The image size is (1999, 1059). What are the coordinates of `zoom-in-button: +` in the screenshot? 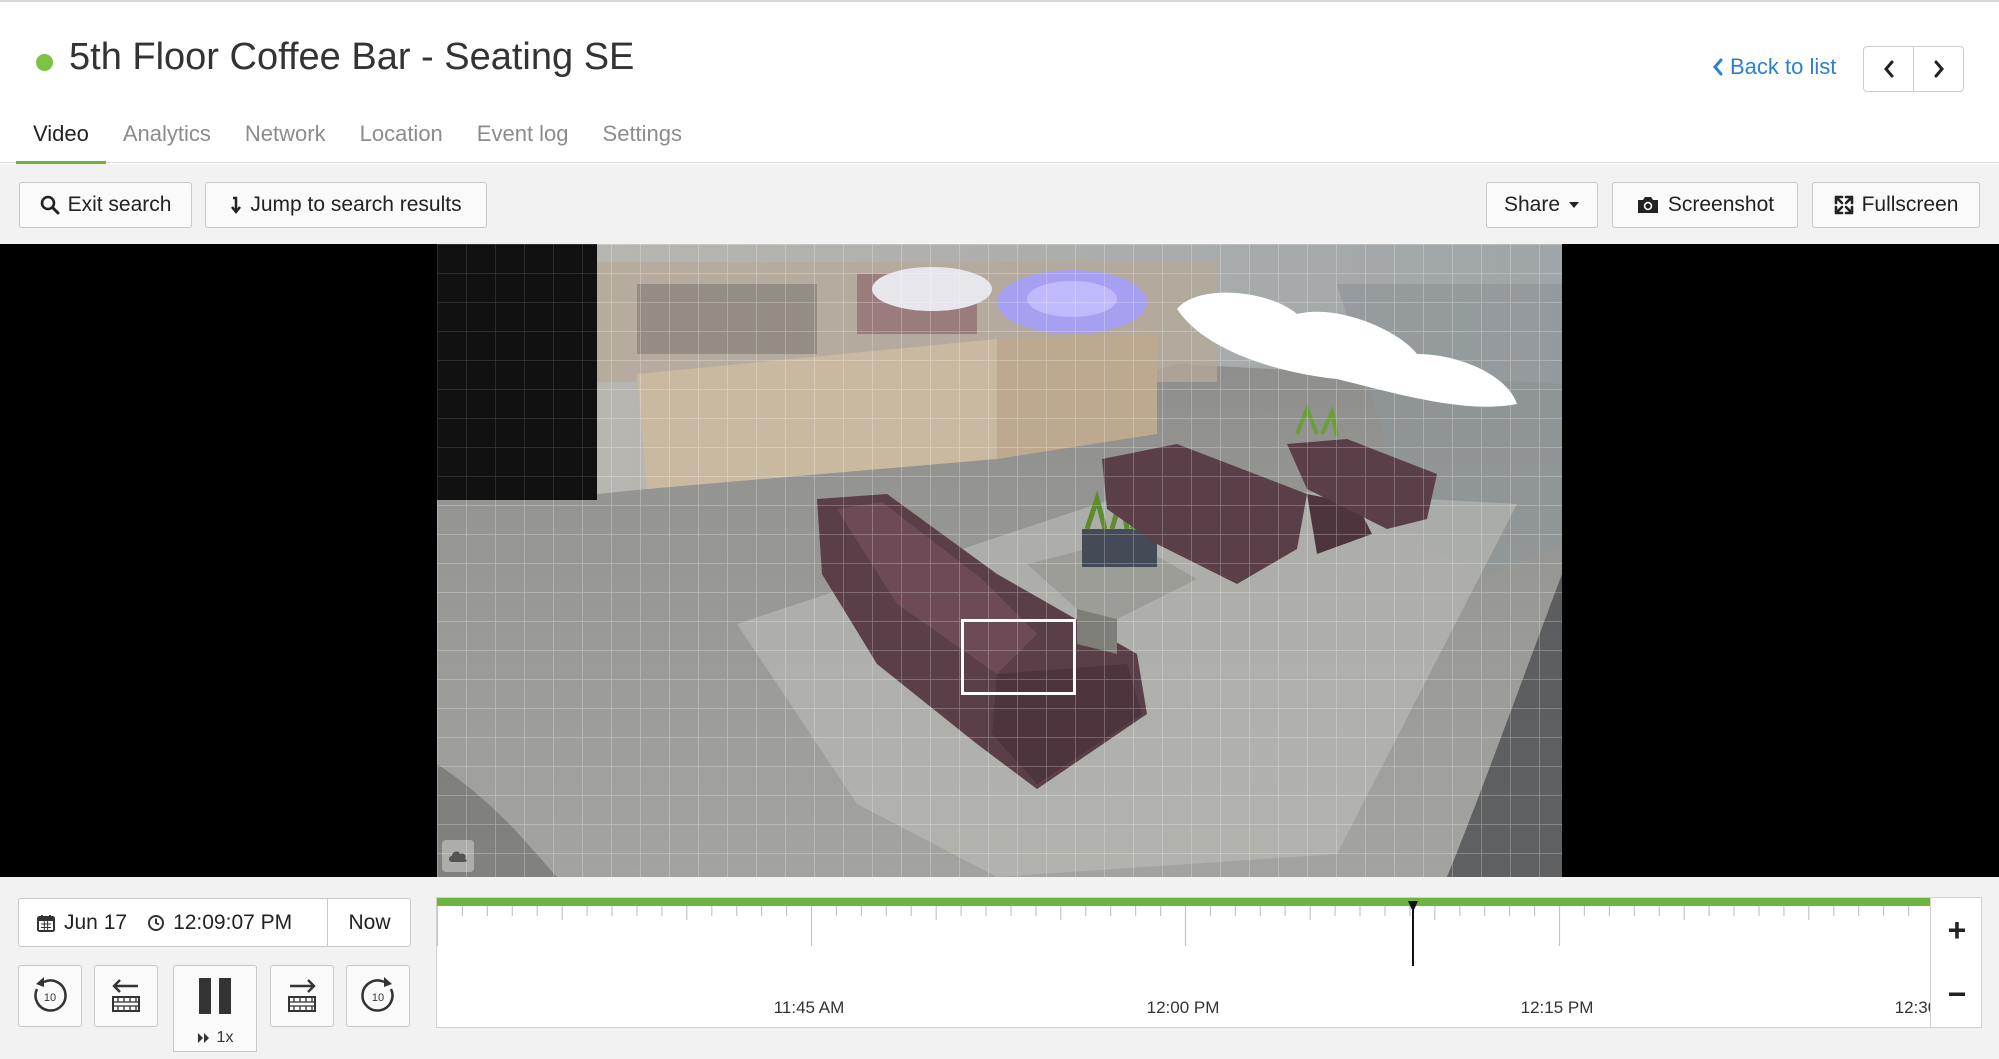 It's located at (1957, 930).